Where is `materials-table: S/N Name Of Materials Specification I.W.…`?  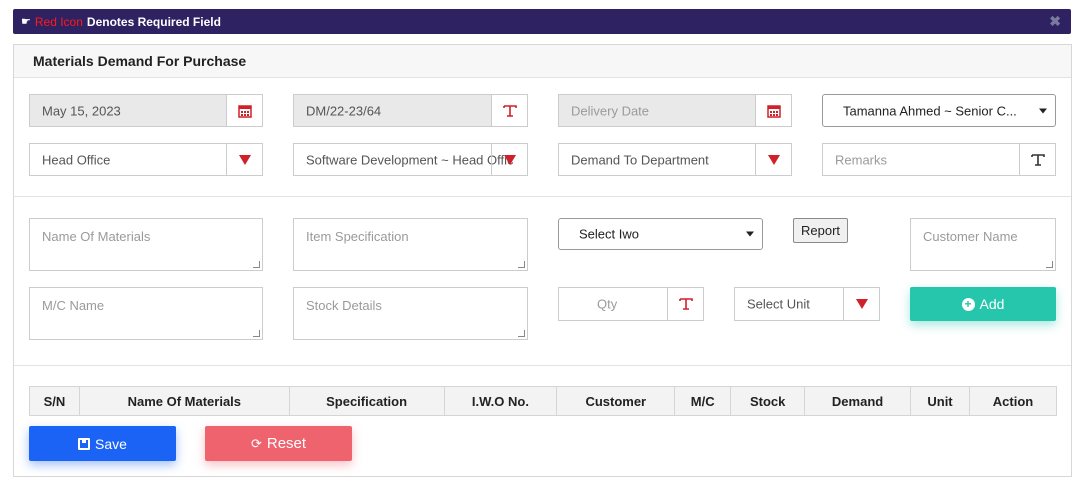 materials-table: S/N Name Of Materials Specification I.W.… is located at coordinates (543, 401).